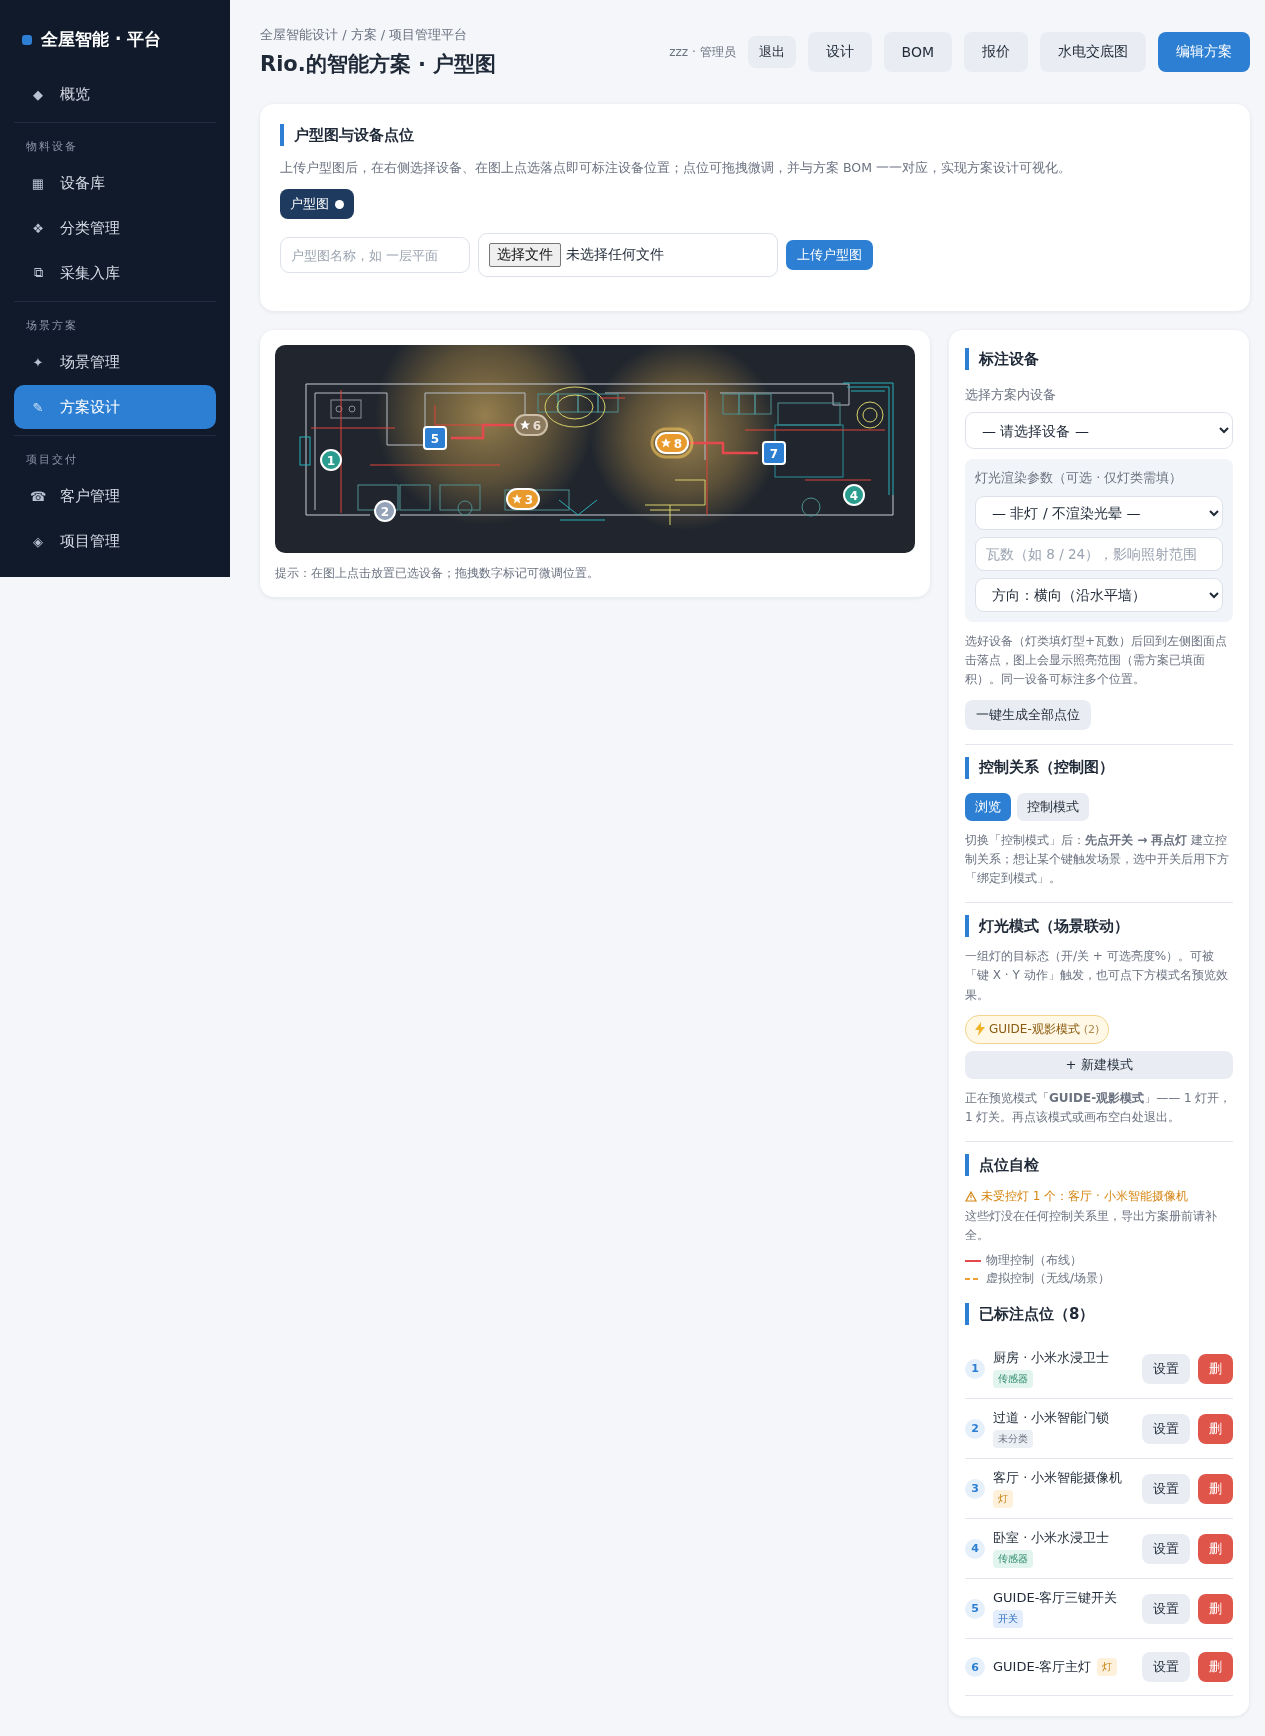  What do you see at coordinates (52, 147) in the screenshot?
I see `nav-group-label: 物料设备` at bounding box center [52, 147].